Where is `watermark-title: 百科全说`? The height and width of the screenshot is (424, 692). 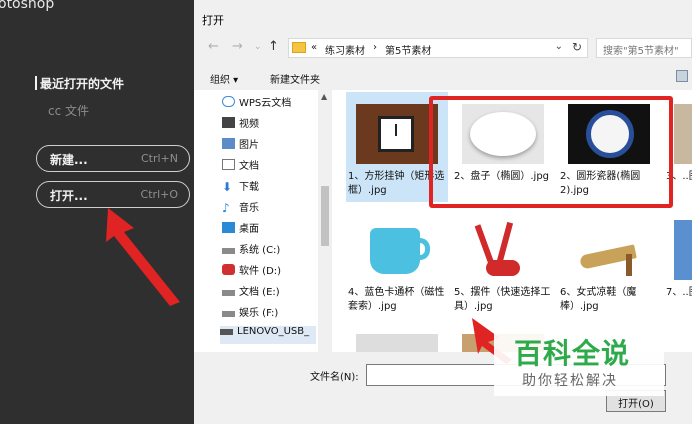
watermark-title: 百科全说 is located at coordinates (572, 353).